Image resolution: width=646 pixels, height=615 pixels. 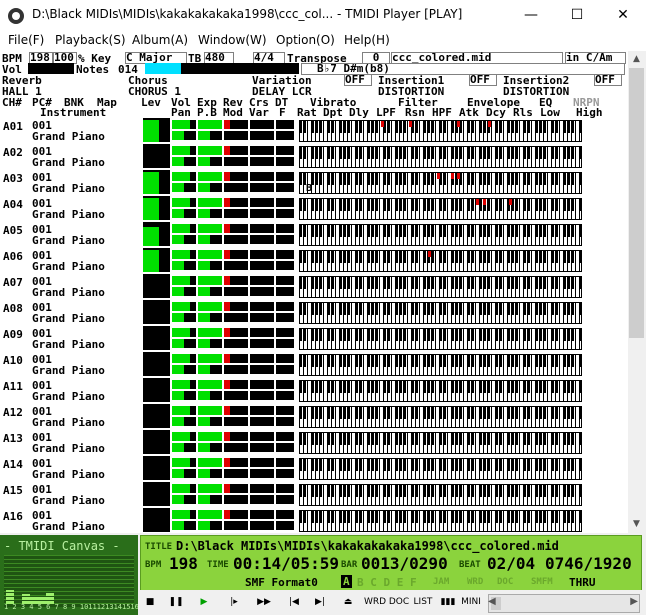 I want to click on channel-row: A09 001 Grand Piano, so click(x=314, y=338).